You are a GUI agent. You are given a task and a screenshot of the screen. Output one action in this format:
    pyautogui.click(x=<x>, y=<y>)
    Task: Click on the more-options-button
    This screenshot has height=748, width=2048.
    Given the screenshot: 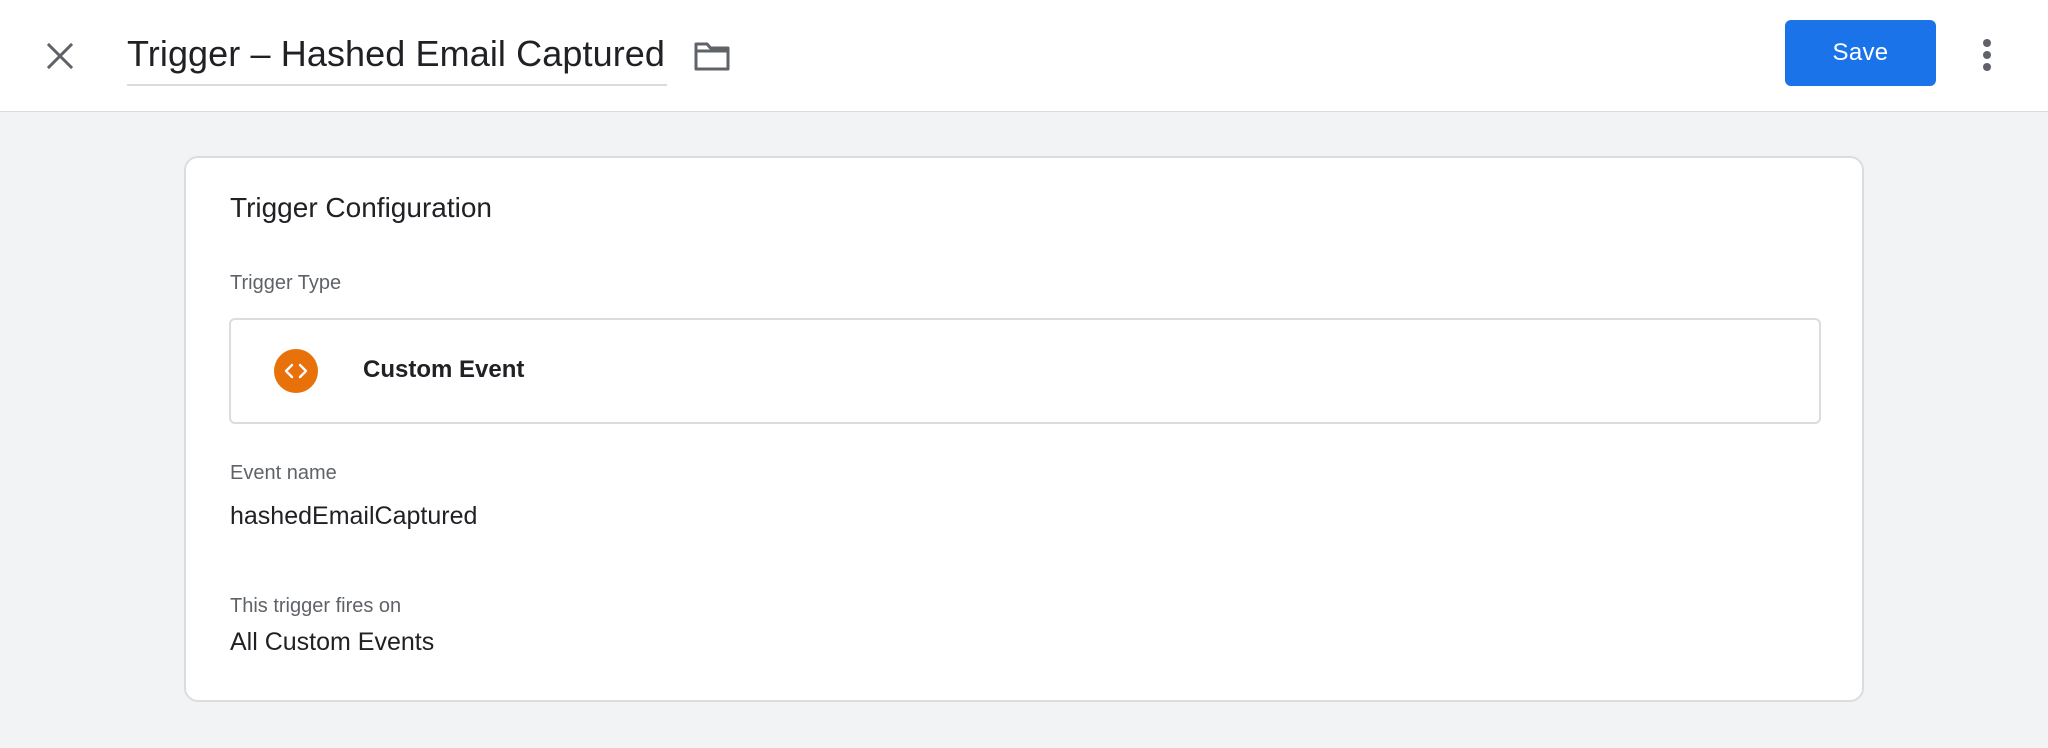 What is the action you would take?
    pyautogui.click(x=1987, y=55)
    